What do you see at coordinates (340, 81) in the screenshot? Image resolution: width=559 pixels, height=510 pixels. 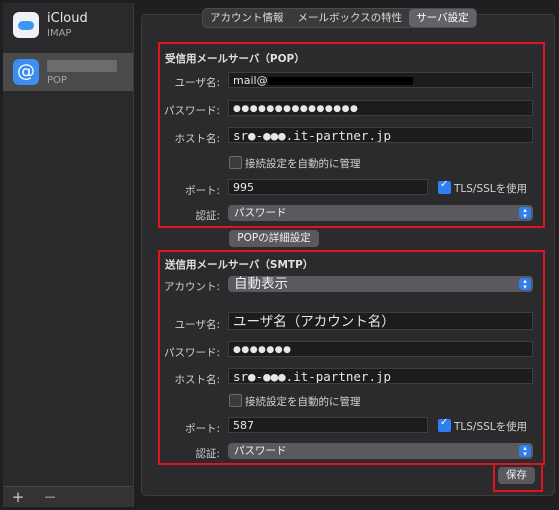 I see `redacted-email` at bounding box center [340, 81].